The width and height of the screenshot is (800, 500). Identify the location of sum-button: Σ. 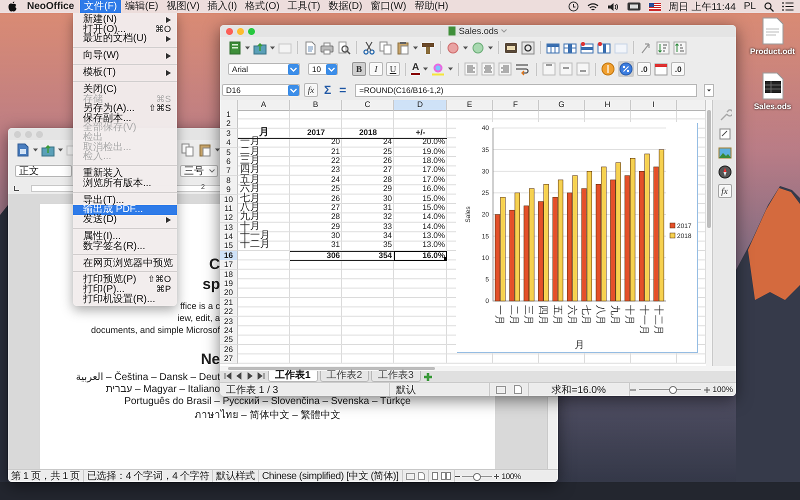
(328, 90).